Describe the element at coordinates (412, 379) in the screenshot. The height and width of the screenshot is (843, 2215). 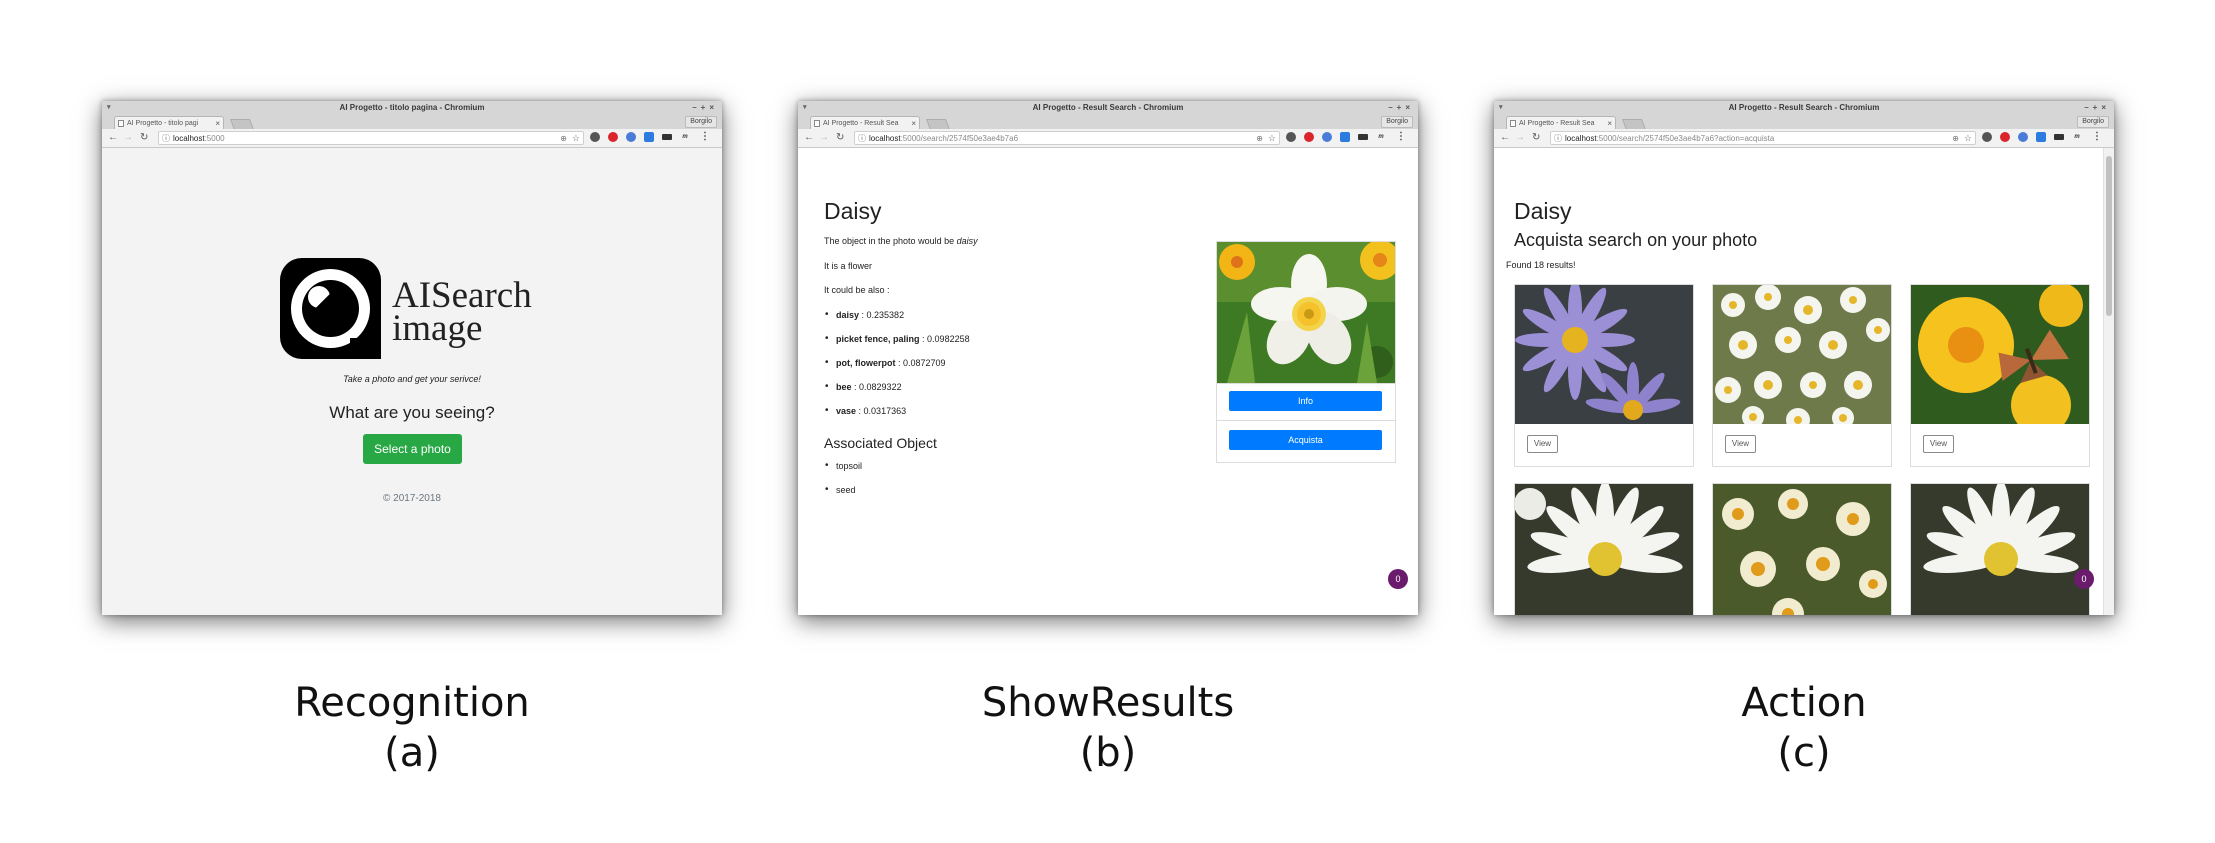
I see `tagline: Take a photo and get your serivce!` at that location.